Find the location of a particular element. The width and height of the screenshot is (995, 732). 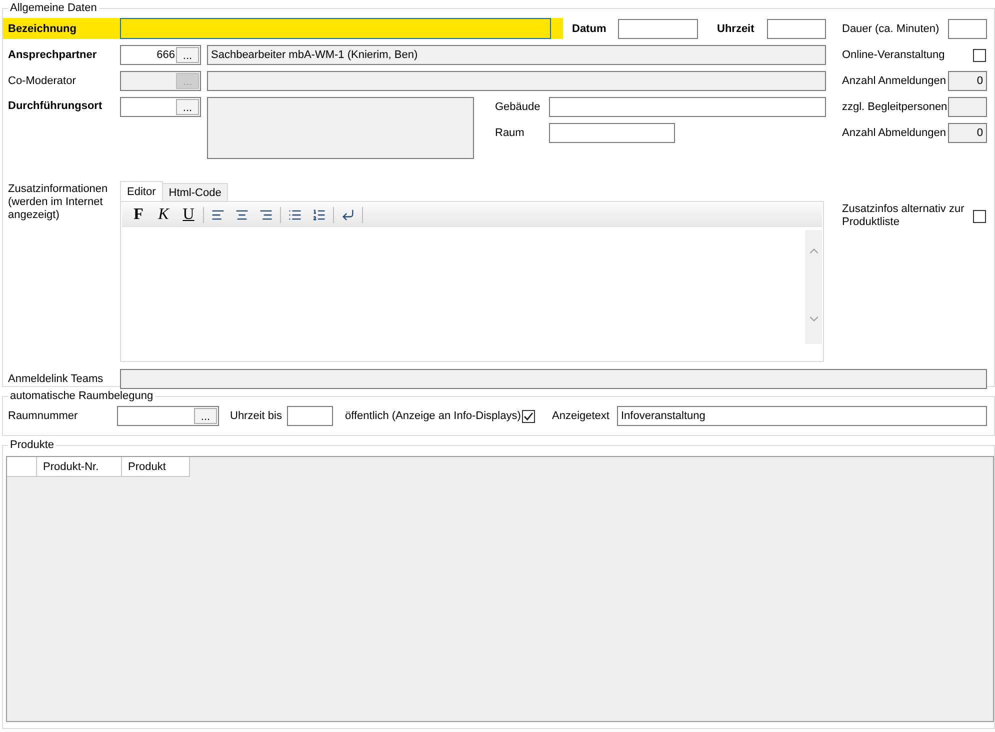

field-label: Anzeigetext is located at coordinates (581, 416).